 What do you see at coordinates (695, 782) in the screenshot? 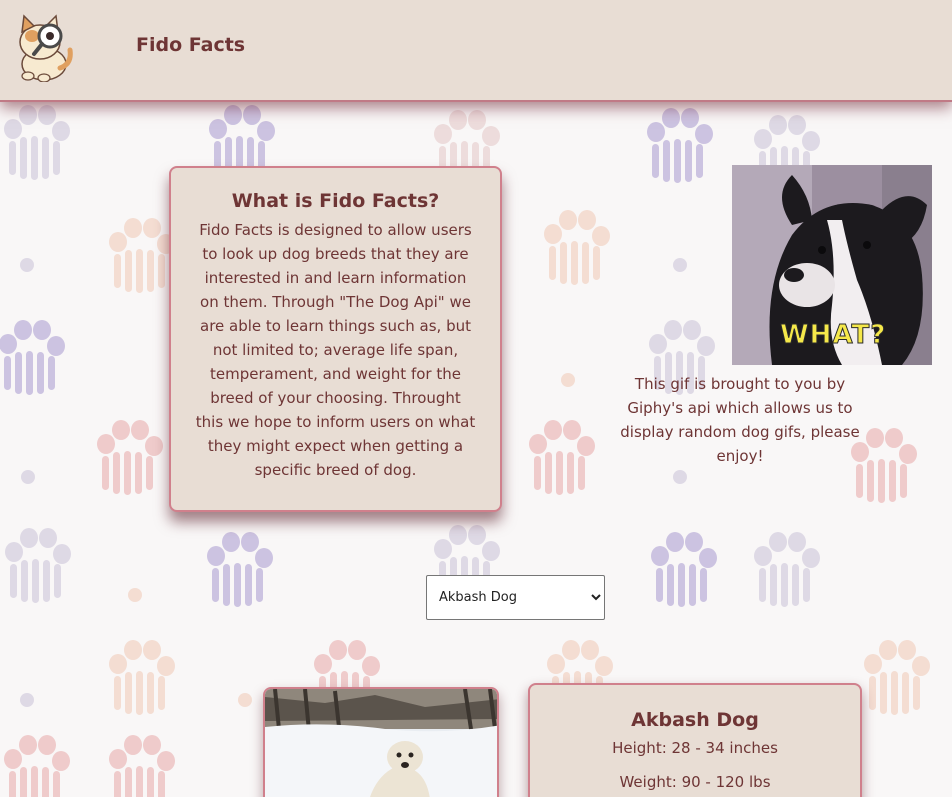
I see `breed-weight: Weight: 90 - 120 lbs` at bounding box center [695, 782].